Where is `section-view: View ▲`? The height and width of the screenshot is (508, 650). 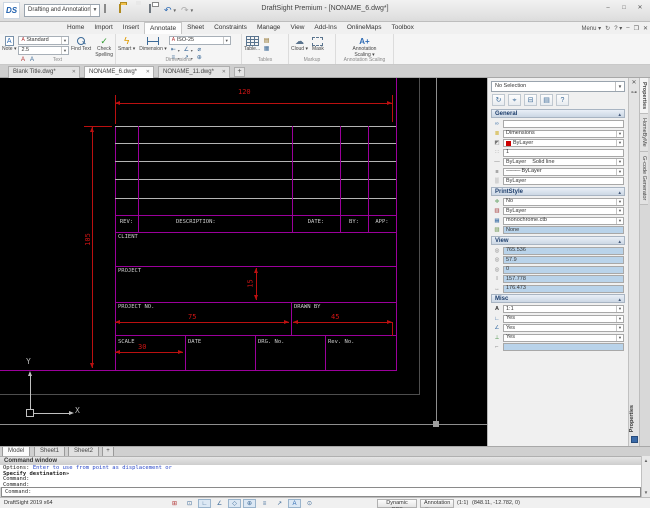 section-view: View ▲ is located at coordinates (558, 240).